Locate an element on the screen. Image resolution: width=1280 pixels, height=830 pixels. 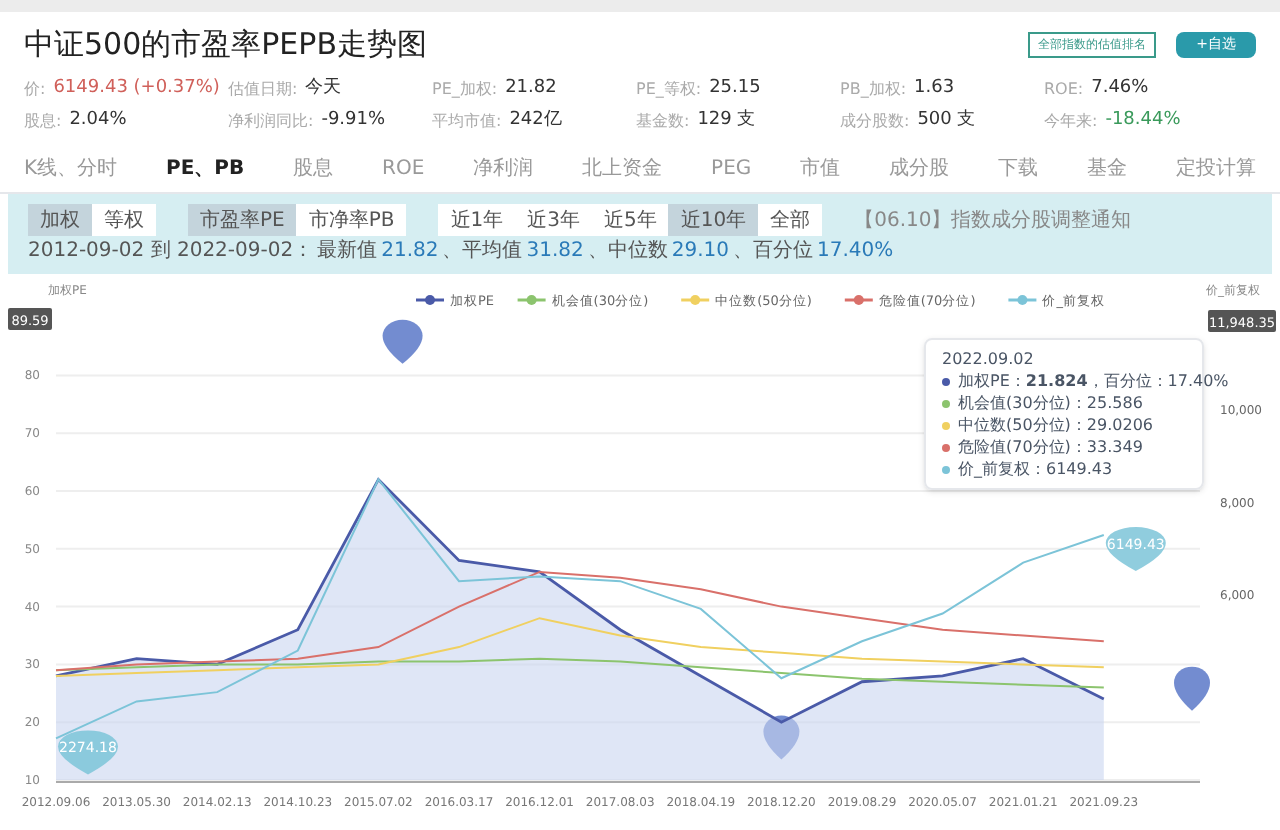
date-range: 2012-09-02 到 2022-09-02： is located at coordinates (171, 252).